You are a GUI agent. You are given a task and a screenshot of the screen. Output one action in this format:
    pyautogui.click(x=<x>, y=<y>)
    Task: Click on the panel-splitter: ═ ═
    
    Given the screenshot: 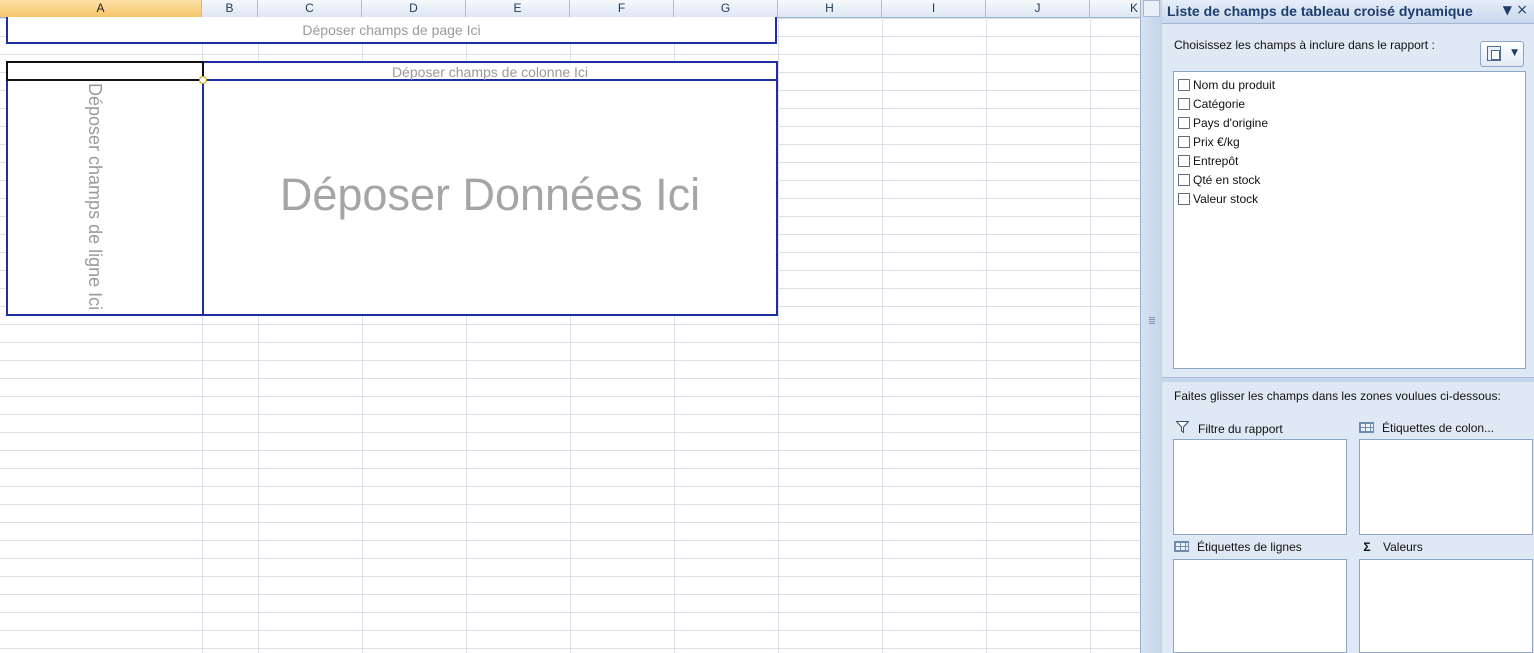 What is the action you would take?
    pyautogui.click(x=1151, y=326)
    